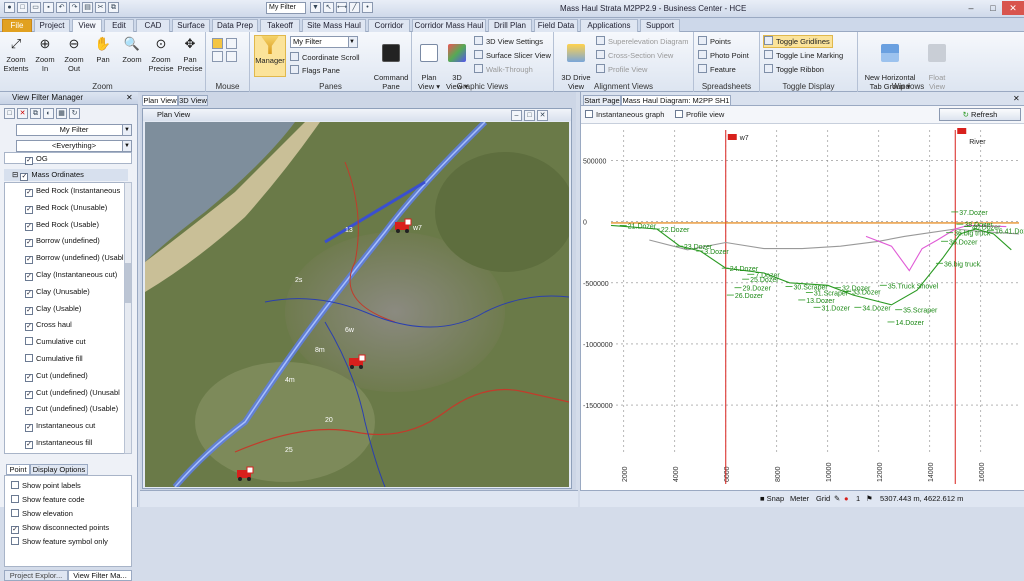 This screenshot has height=581, width=1024. I want to click on layer-row: ✓ Cut (undefined) (Usable), so click(75, 409).